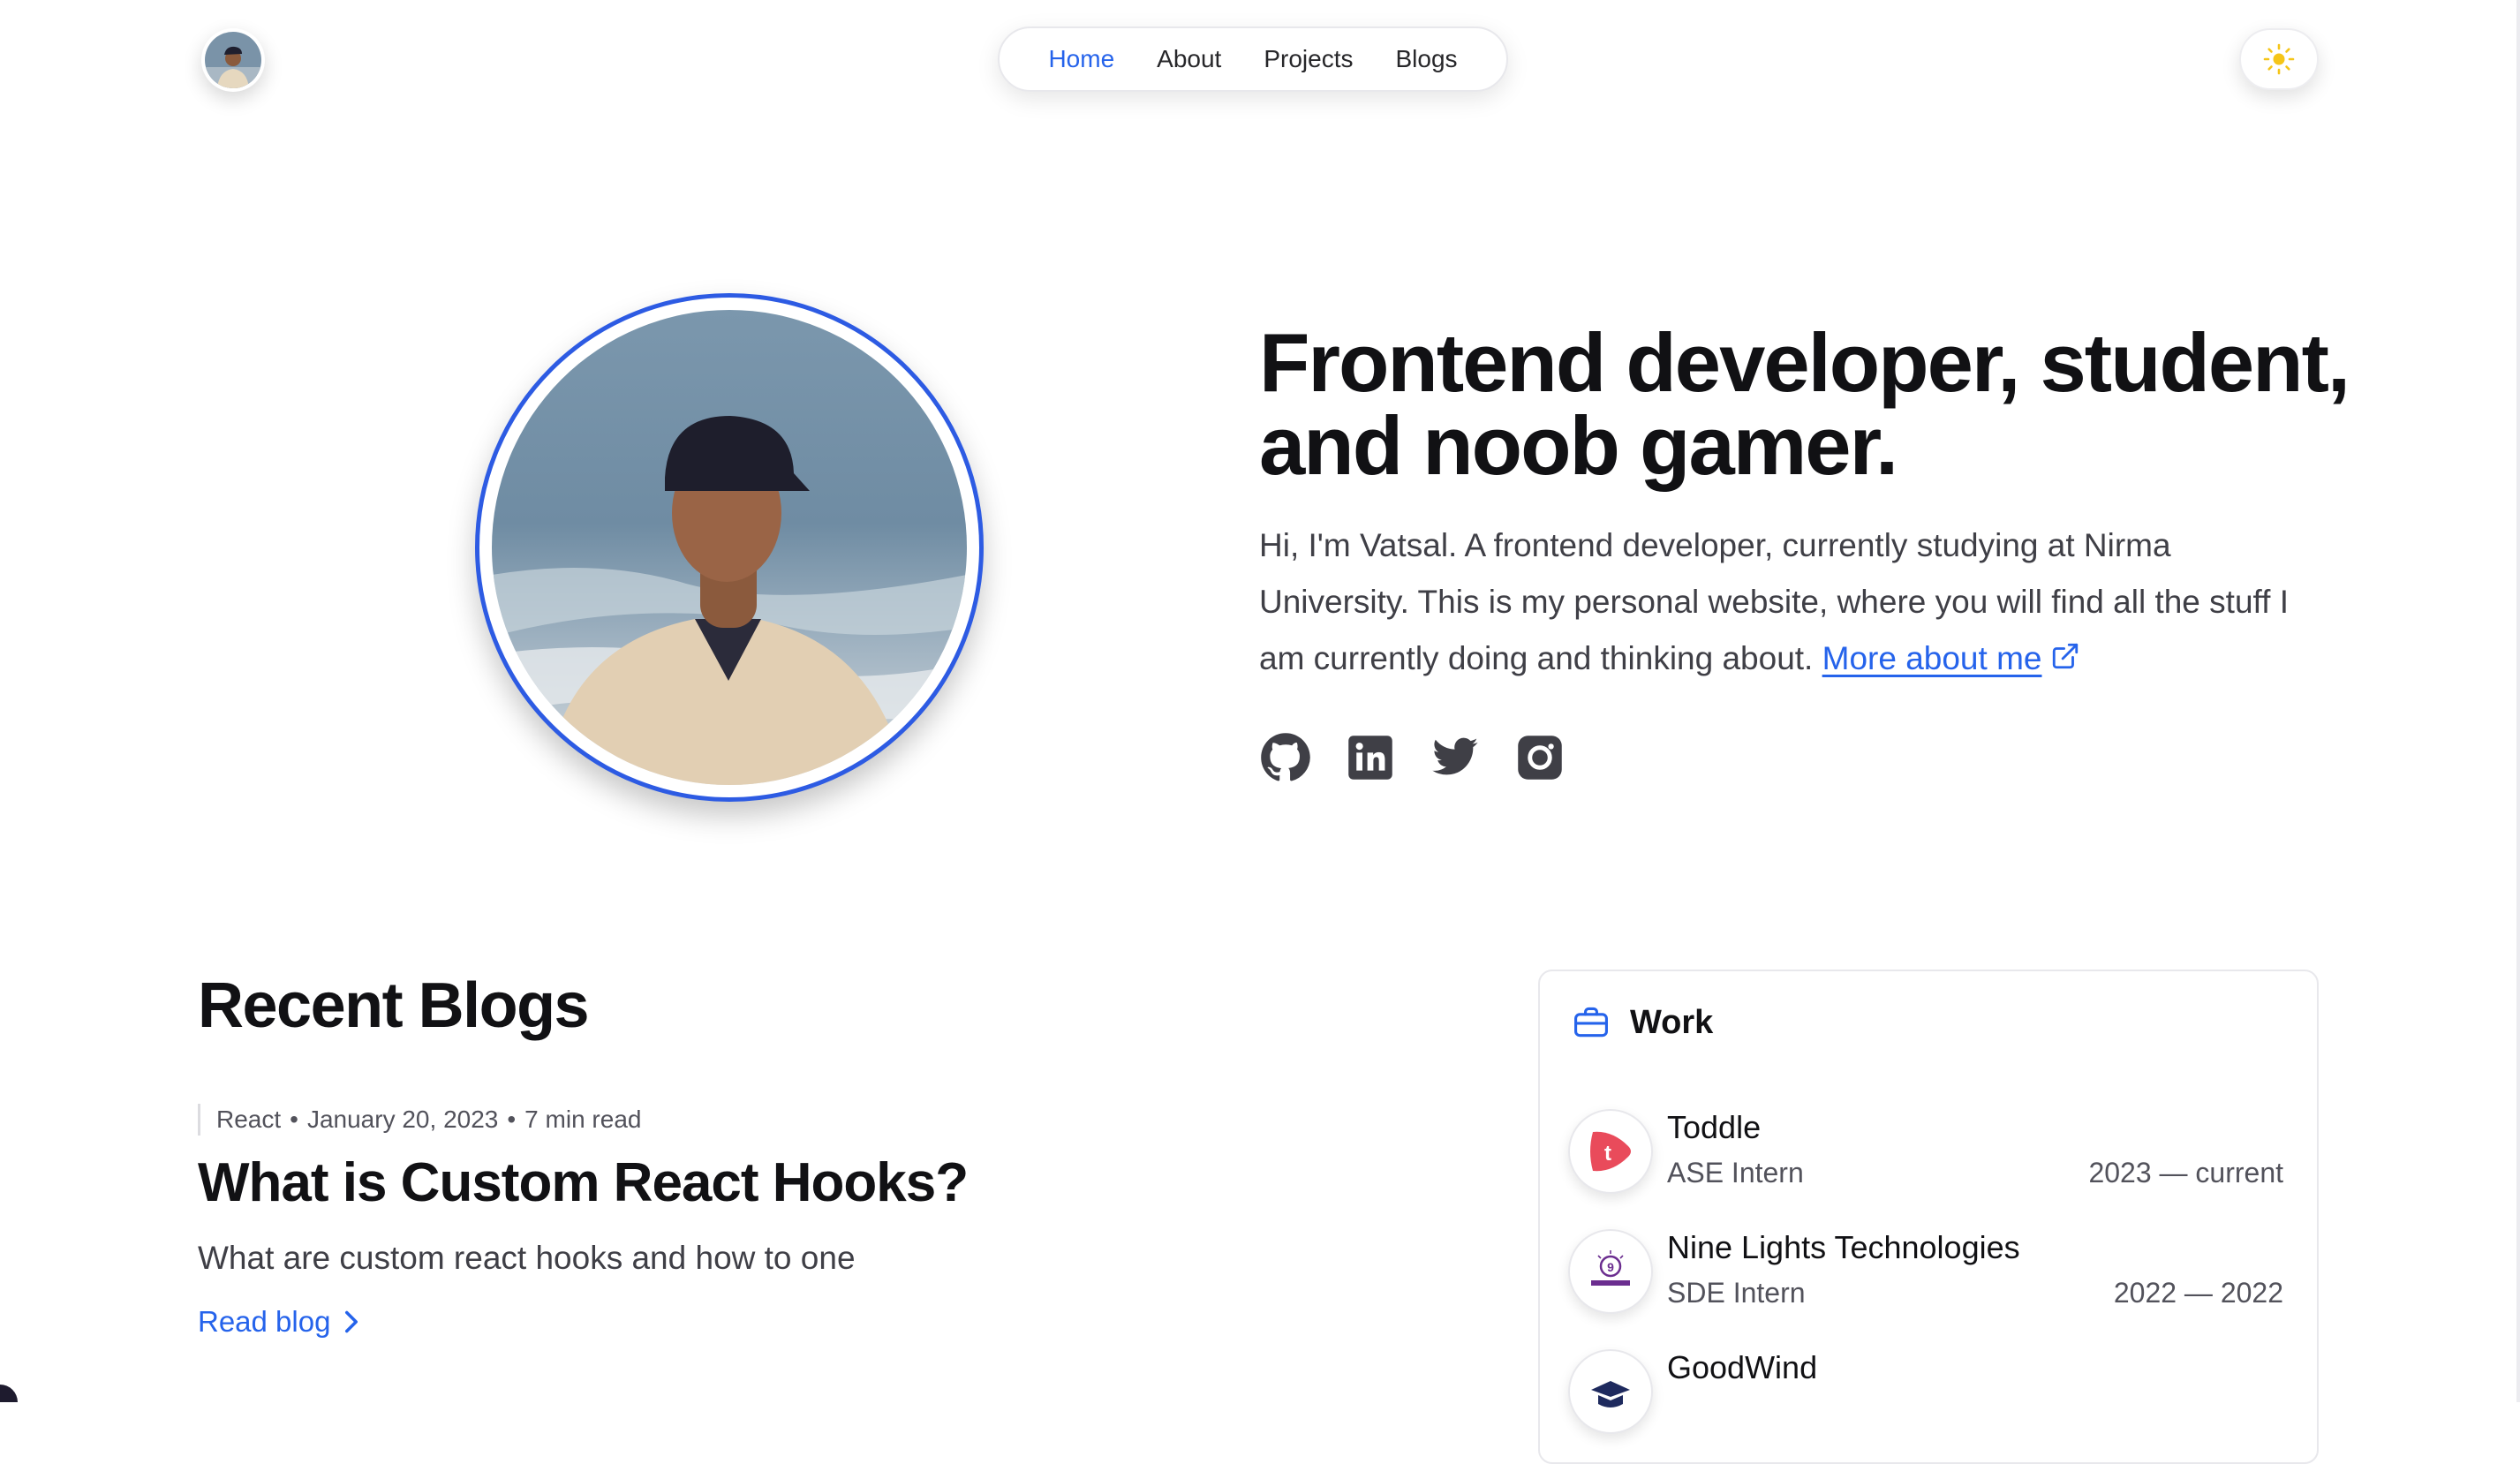 This screenshot has height=1464, width=2520. Describe the element at coordinates (583, 1119) in the screenshot. I see `blog-read-time: 7 min read` at that location.